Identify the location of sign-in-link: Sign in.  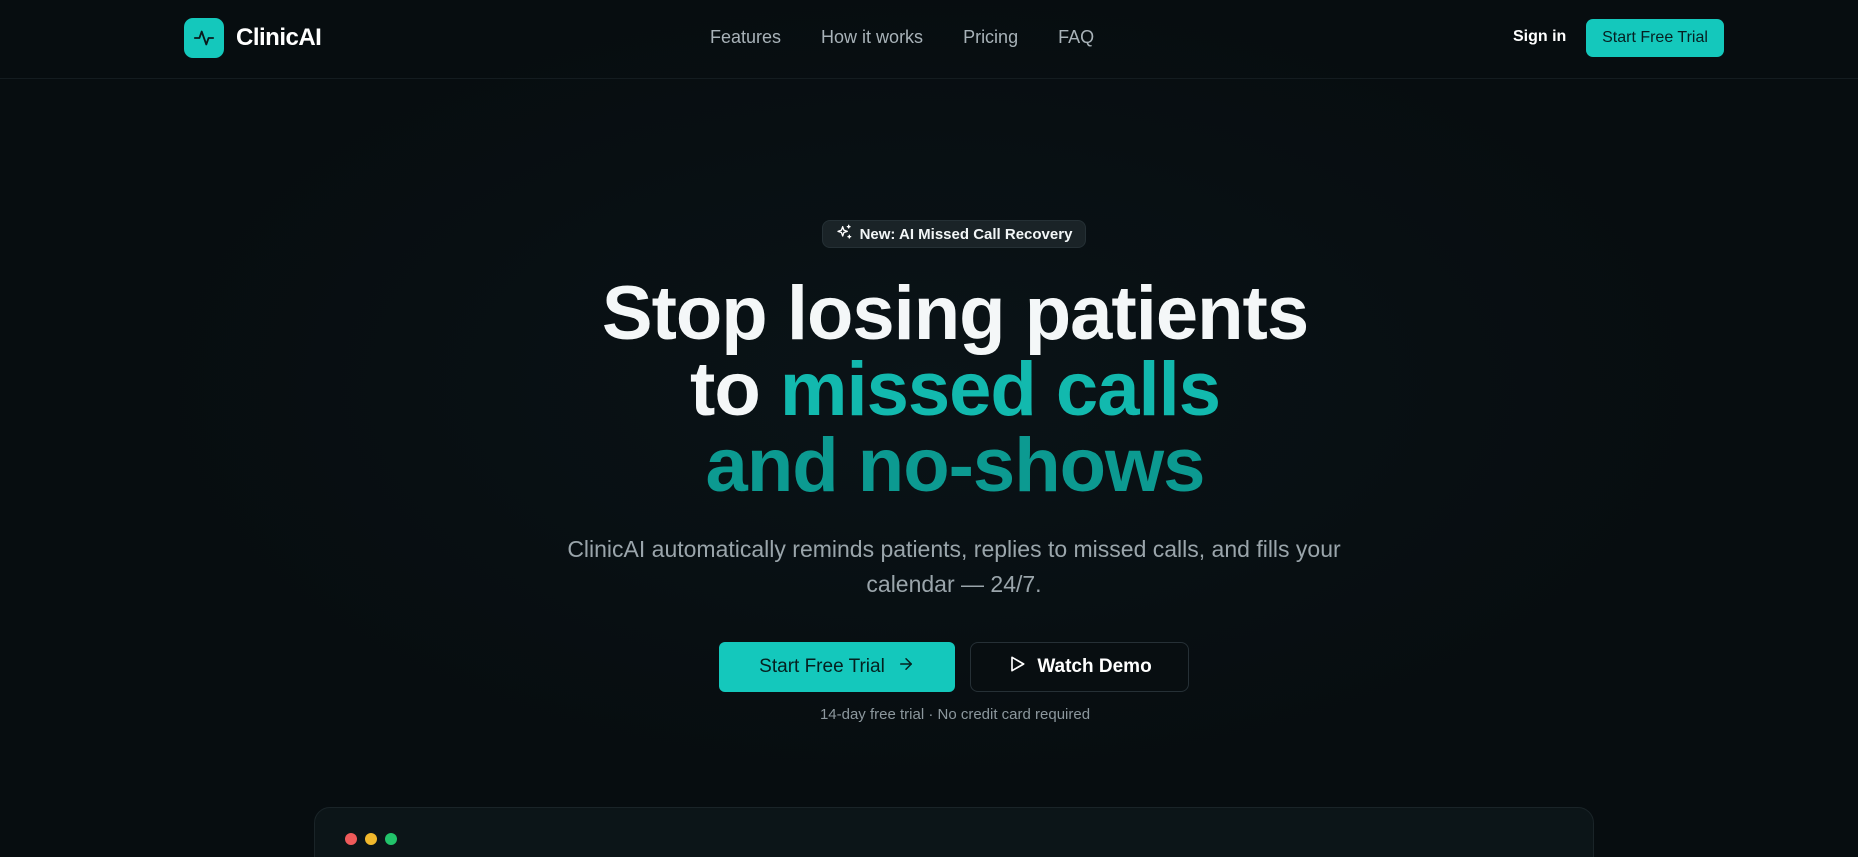
(1539, 37).